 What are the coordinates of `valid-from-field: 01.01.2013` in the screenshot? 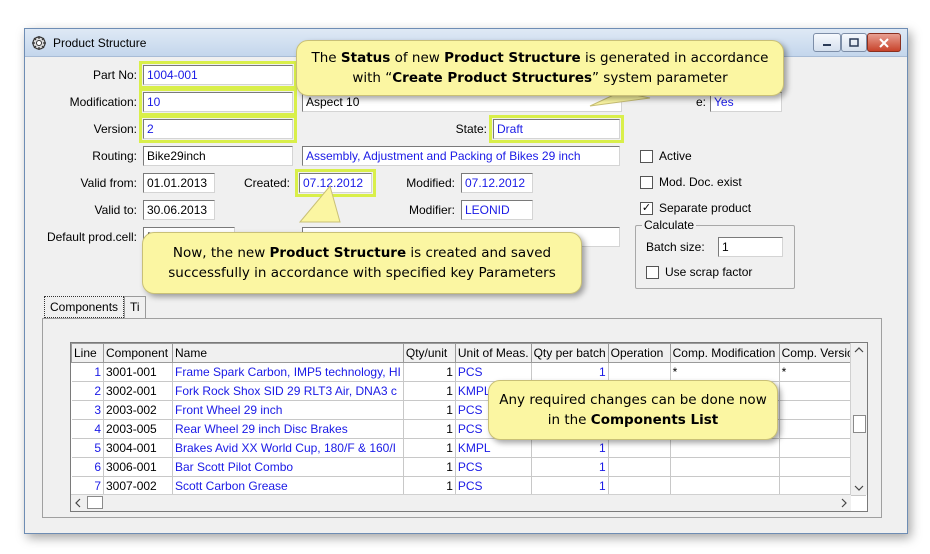 It's located at (179, 183).